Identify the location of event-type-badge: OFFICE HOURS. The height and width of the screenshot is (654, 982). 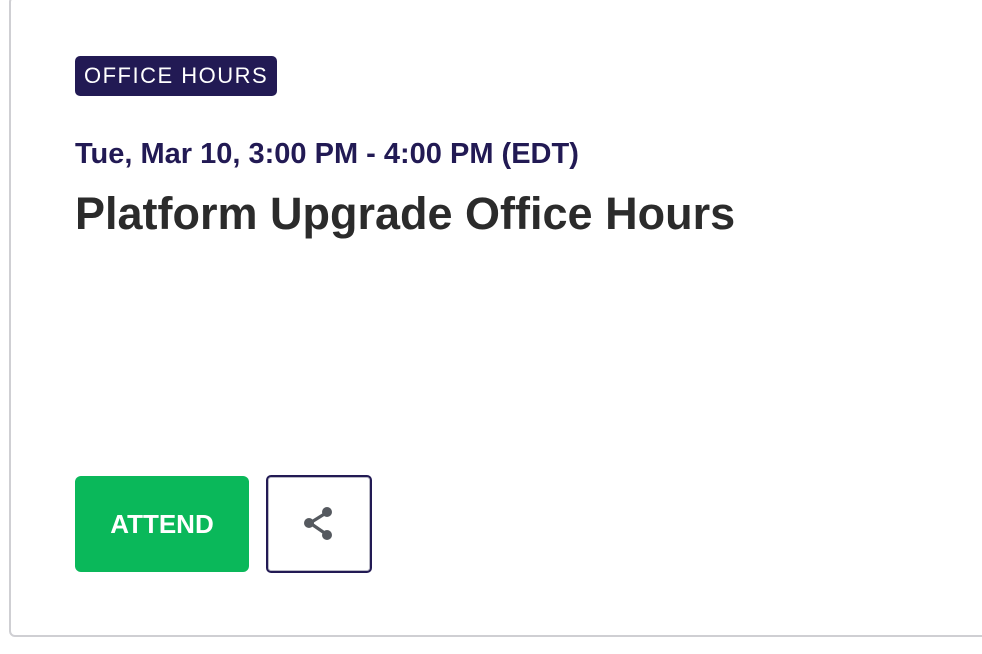
(176, 76).